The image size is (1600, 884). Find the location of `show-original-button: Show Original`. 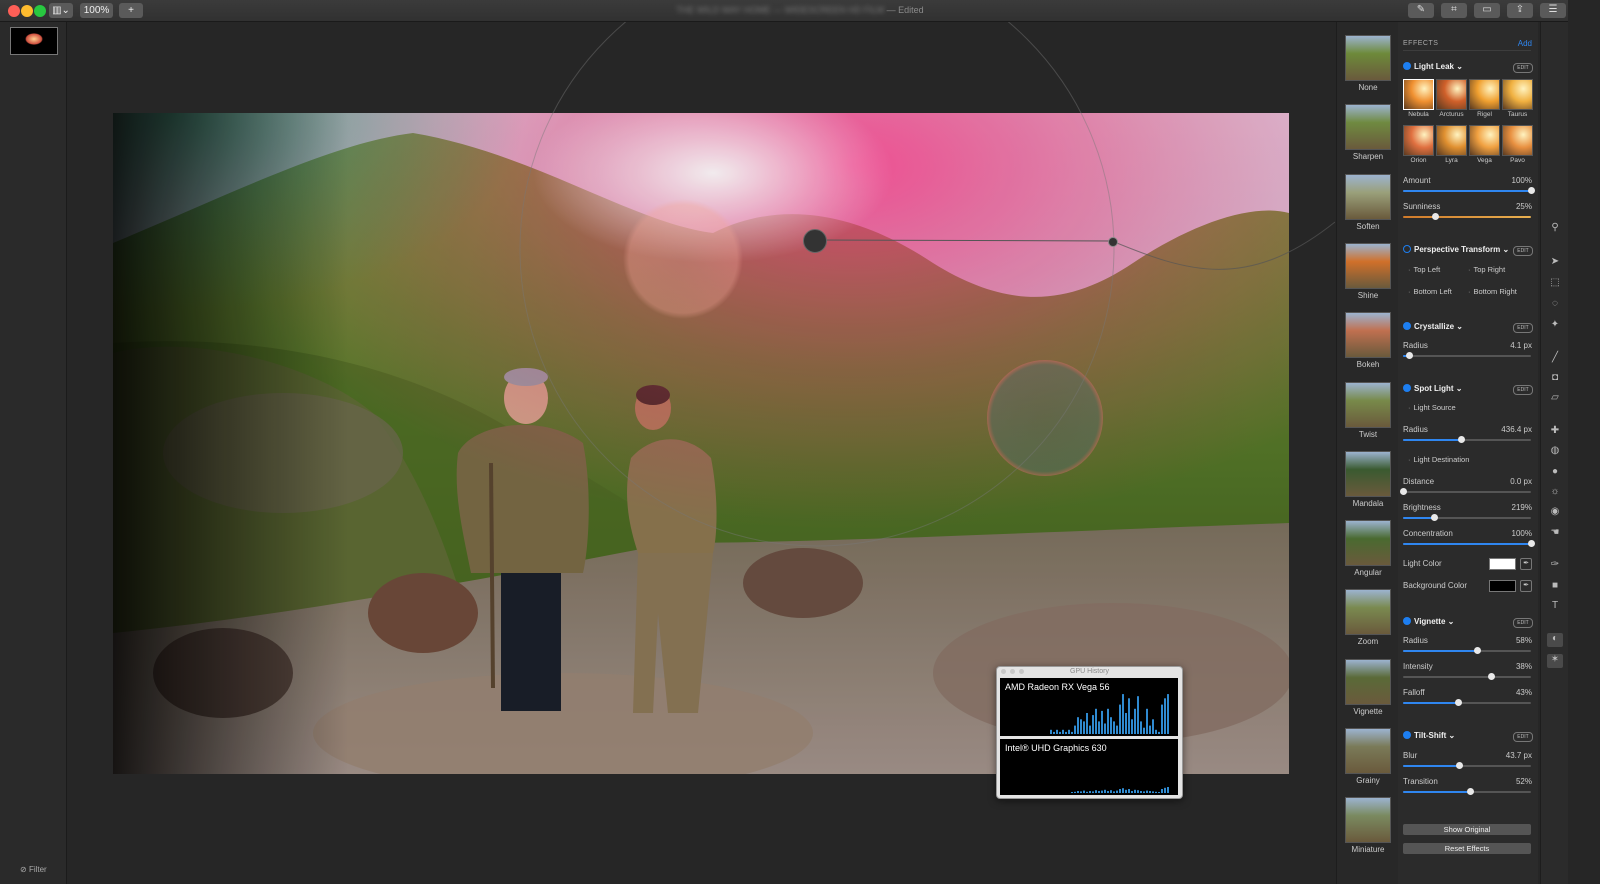

show-original-button: Show Original is located at coordinates (1467, 829).